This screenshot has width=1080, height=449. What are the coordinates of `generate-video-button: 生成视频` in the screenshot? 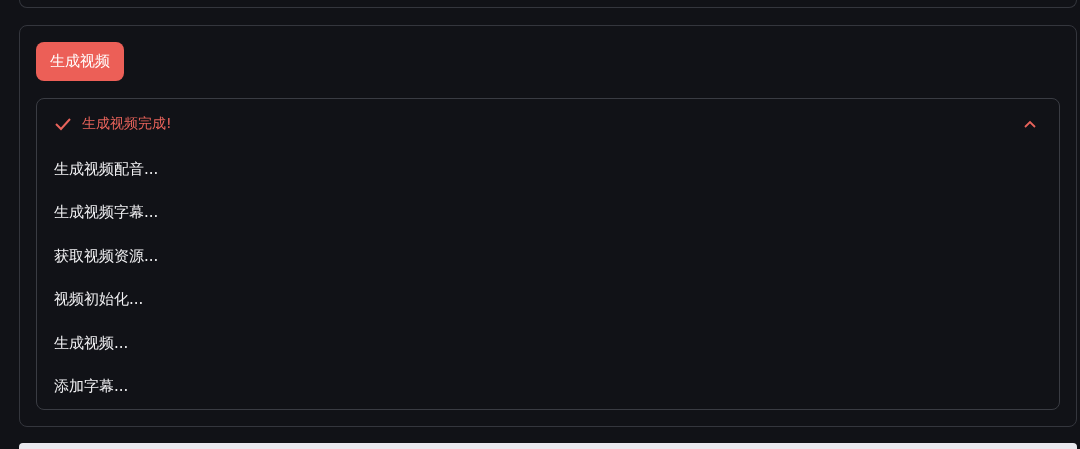 It's located at (80, 62).